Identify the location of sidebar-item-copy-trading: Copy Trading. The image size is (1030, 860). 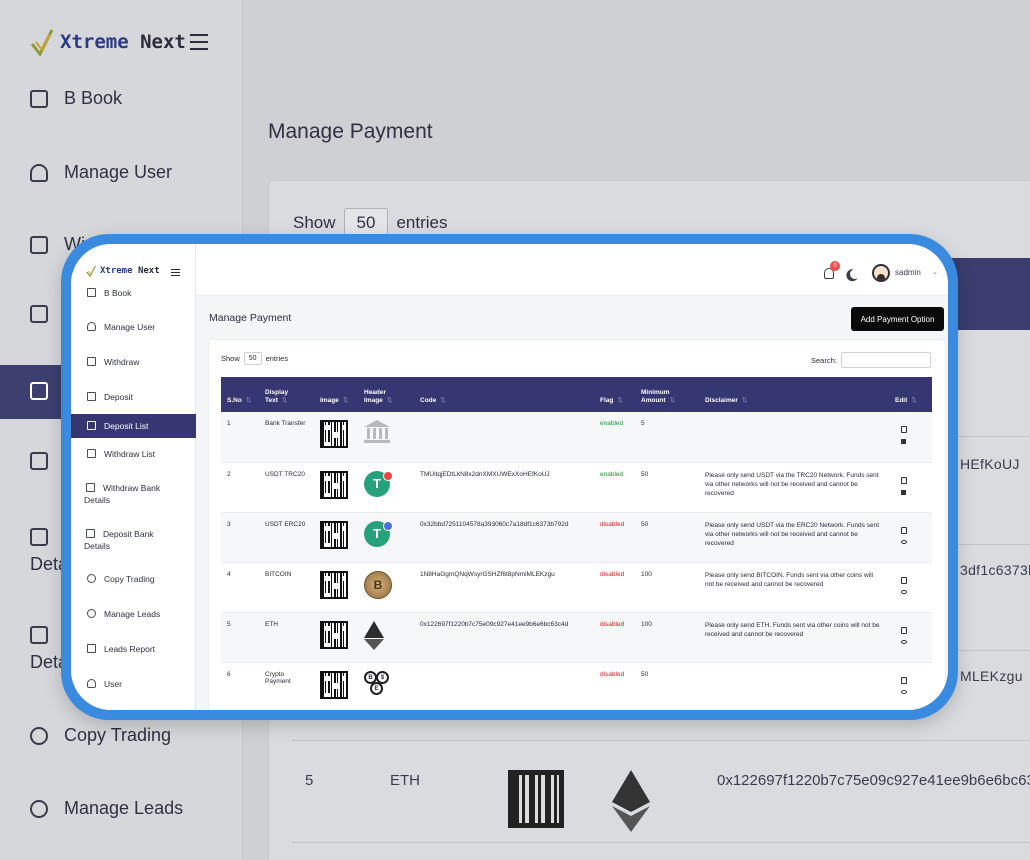
(133, 583).